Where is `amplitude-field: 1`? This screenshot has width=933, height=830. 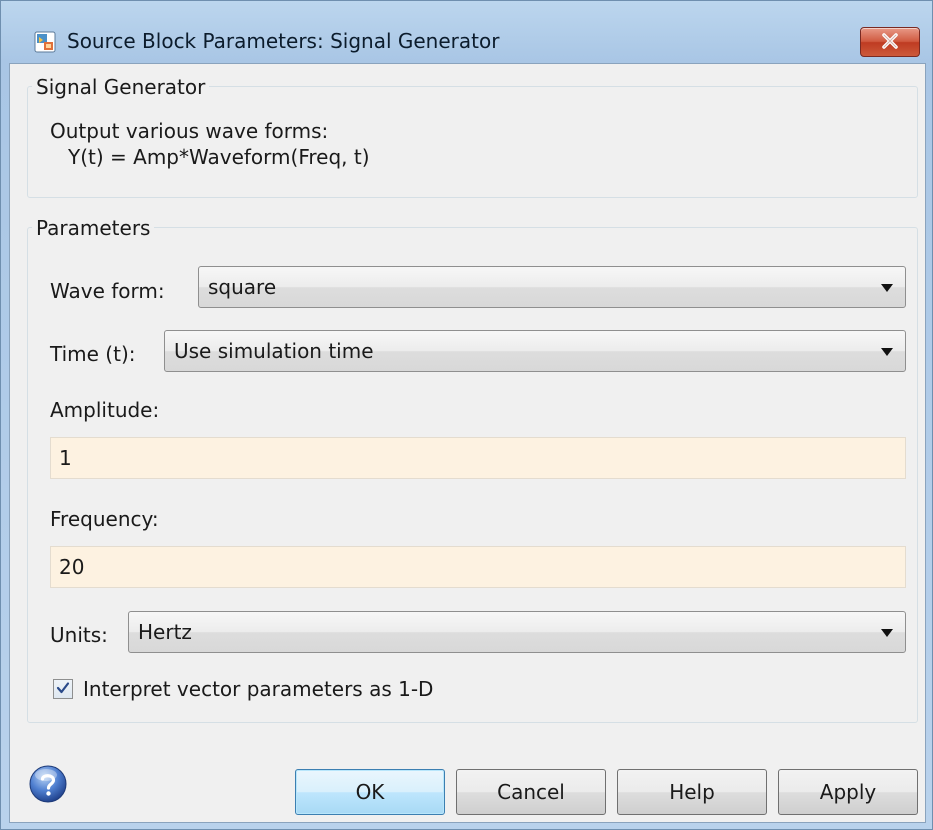 amplitude-field: 1 is located at coordinates (478, 458).